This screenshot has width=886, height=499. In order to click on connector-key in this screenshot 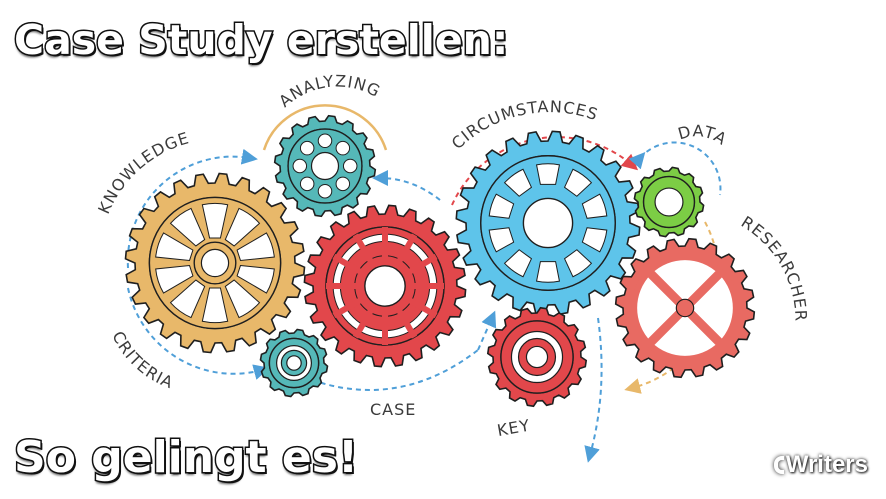, I will do `click(593, 390)`.